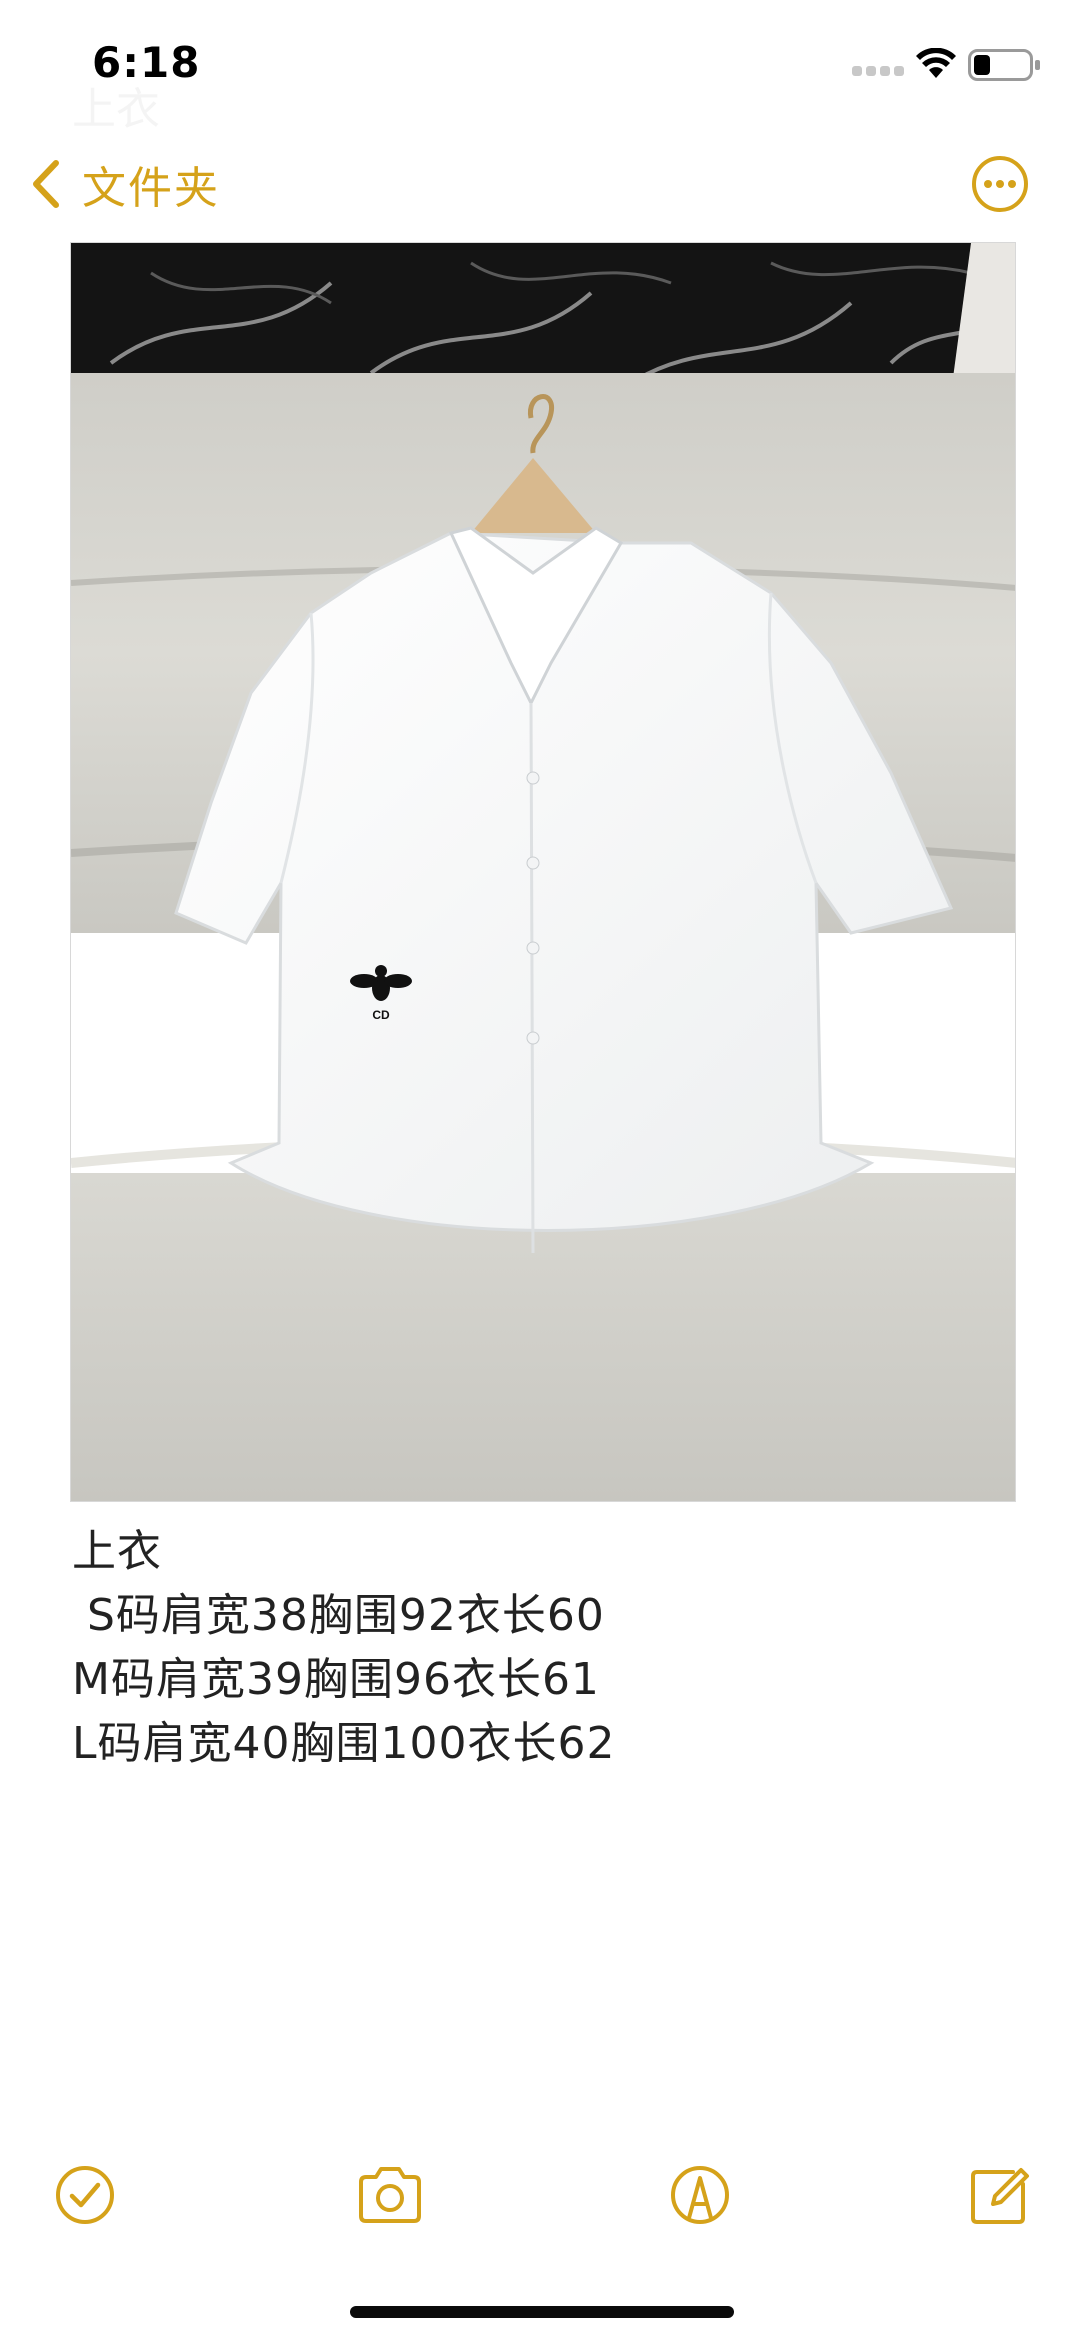 This screenshot has width=1080, height=2337. What do you see at coordinates (146, 62) in the screenshot?
I see `status-time: 6:18` at bounding box center [146, 62].